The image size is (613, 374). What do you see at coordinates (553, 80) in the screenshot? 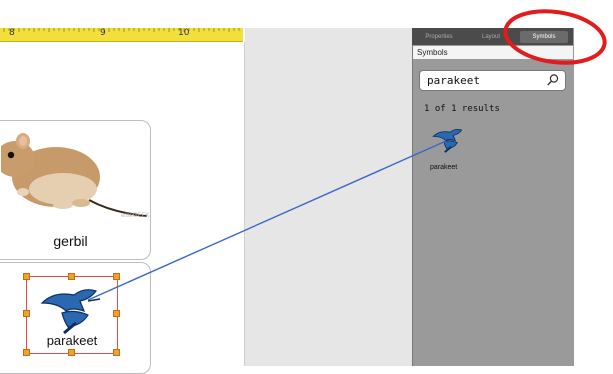
I see `search-icon` at bounding box center [553, 80].